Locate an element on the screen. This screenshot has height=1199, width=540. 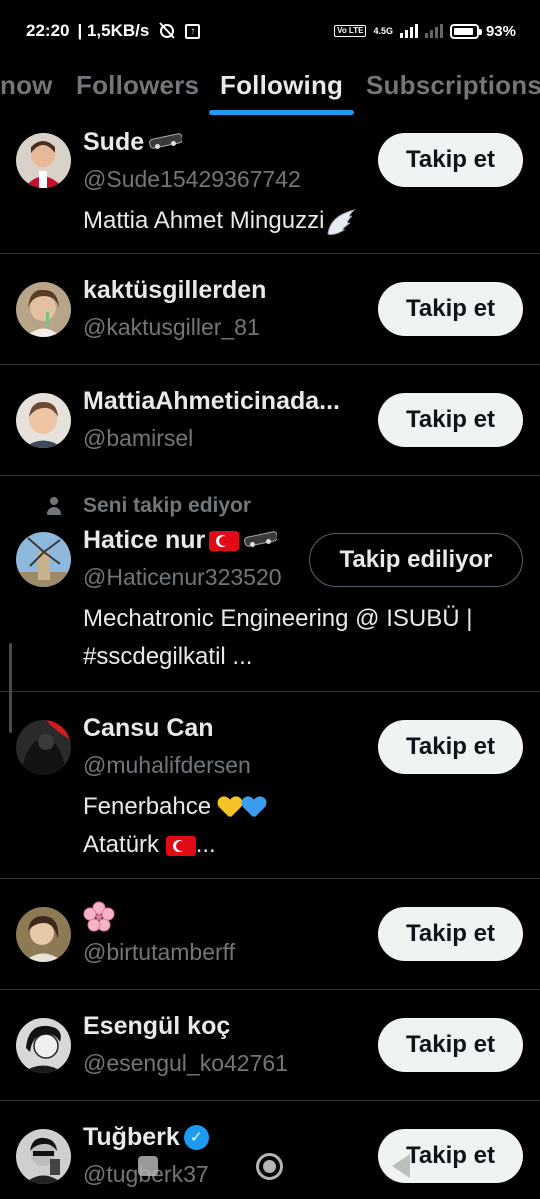
status-left: 22:20 | 1,5KB/s ↑ is located at coordinates (113, 31).